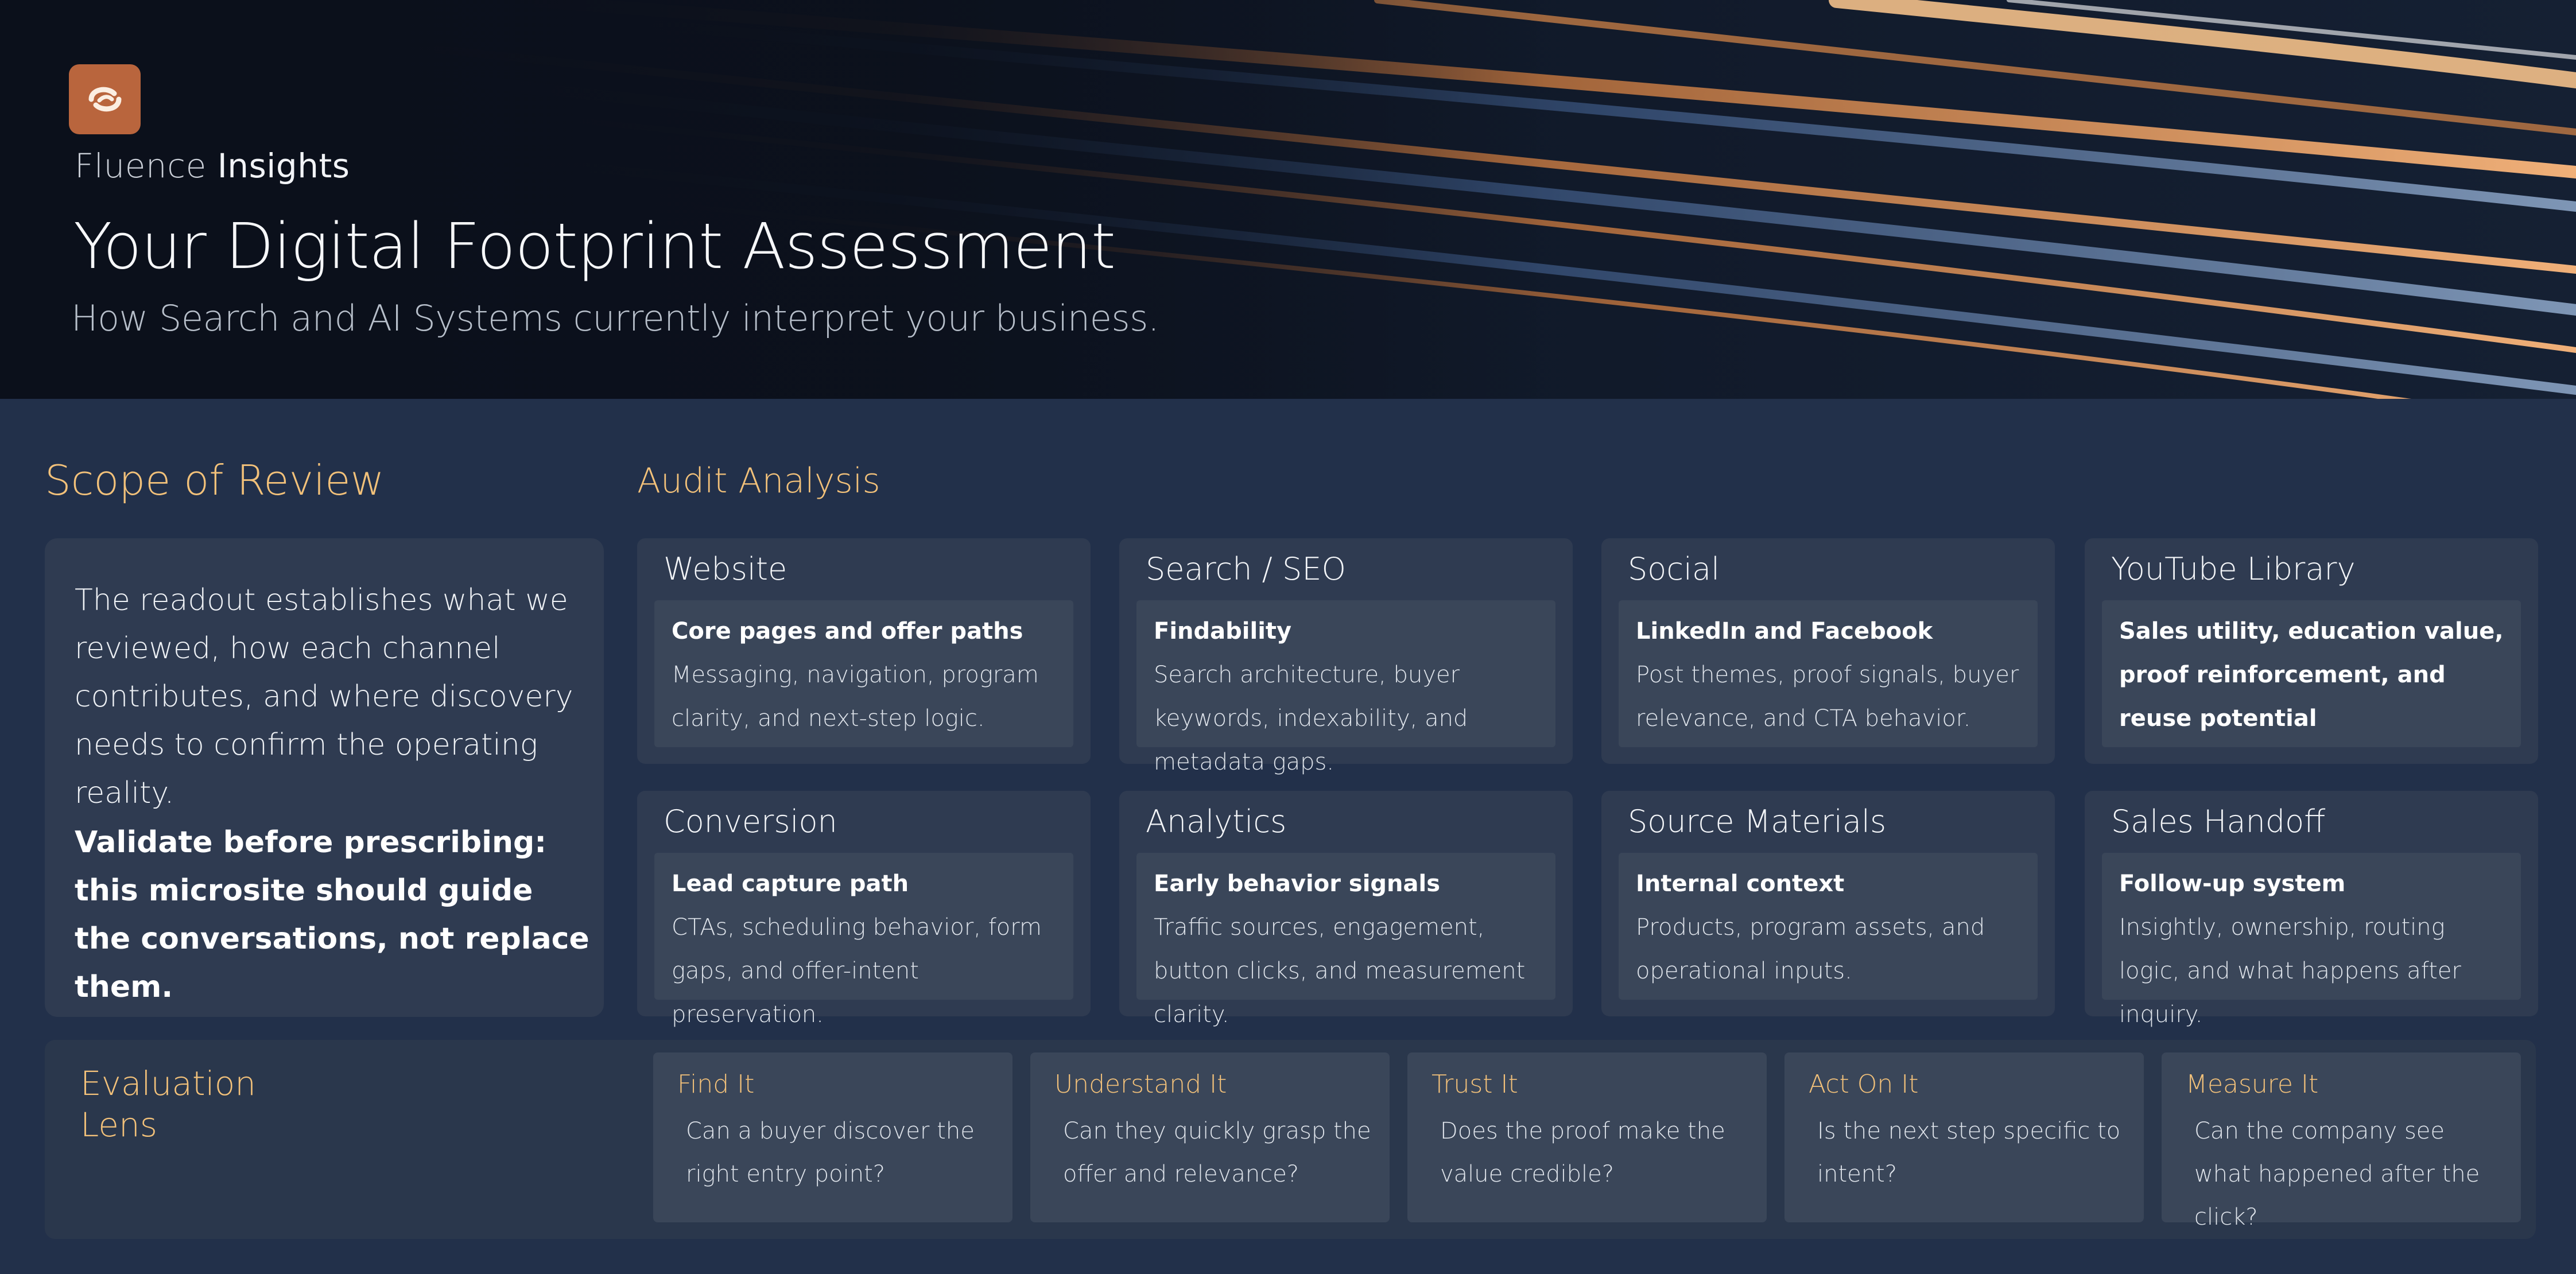  I want to click on lens-card-name: Trust It, so click(1474, 1084).